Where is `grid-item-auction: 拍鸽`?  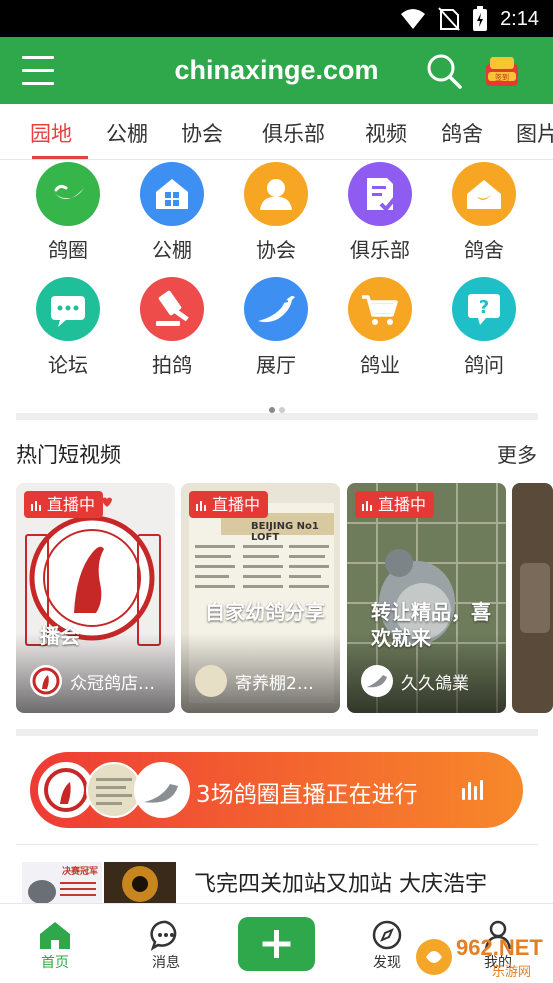 grid-item-auction: 拍鸽 is located at coordinates (172, 327).